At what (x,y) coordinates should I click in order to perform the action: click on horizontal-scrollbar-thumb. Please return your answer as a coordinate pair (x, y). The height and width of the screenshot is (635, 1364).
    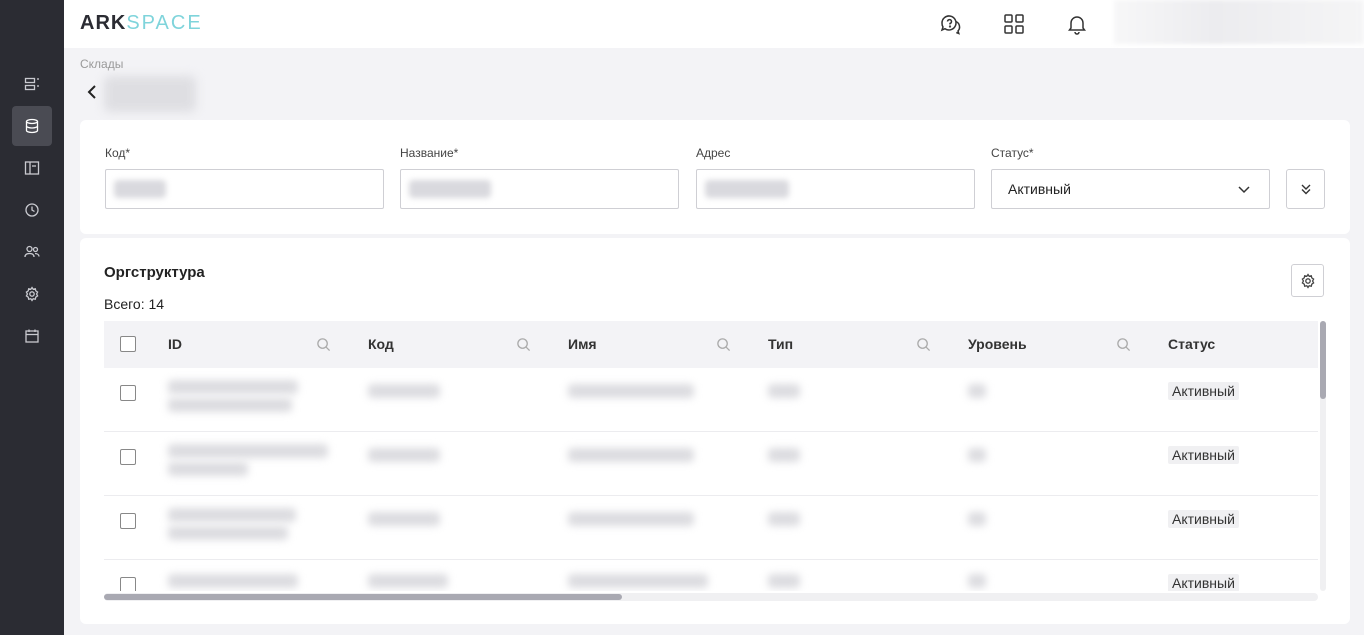
    Looking at the image, I should click on (363, 597).